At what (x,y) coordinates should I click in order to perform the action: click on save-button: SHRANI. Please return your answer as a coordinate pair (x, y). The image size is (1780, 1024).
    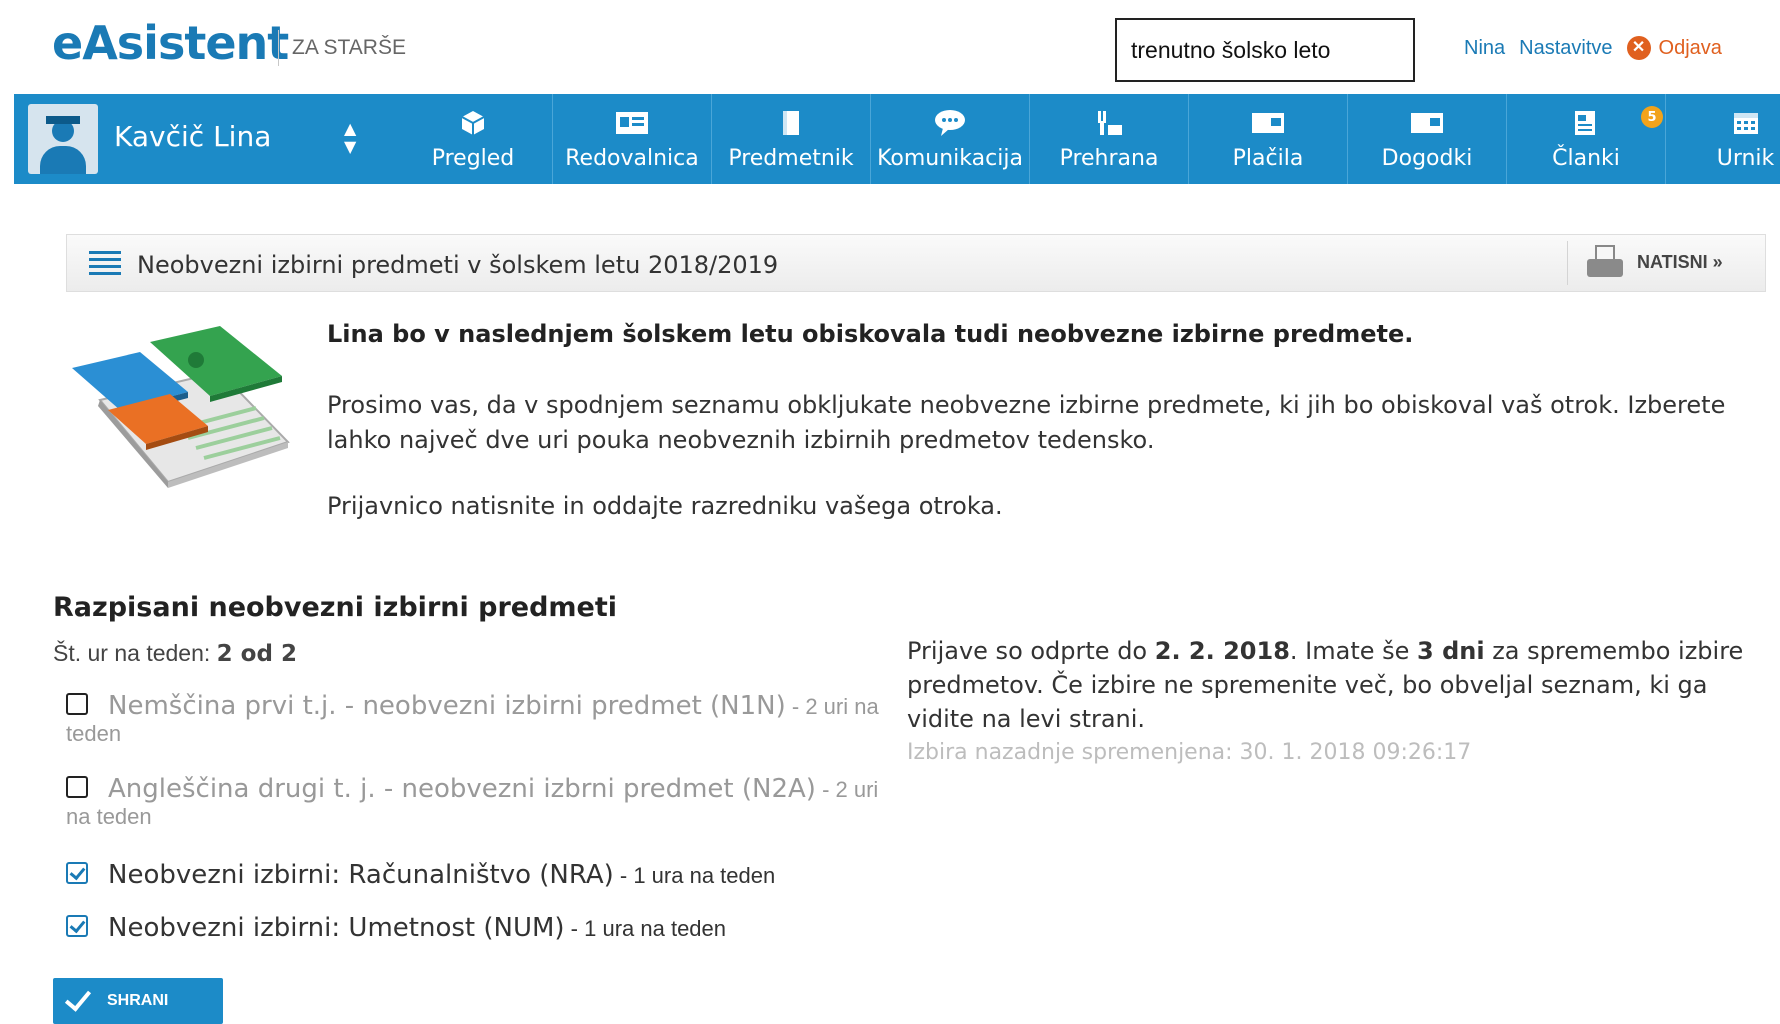
    Looking at the image, I should click on (138, 1001).